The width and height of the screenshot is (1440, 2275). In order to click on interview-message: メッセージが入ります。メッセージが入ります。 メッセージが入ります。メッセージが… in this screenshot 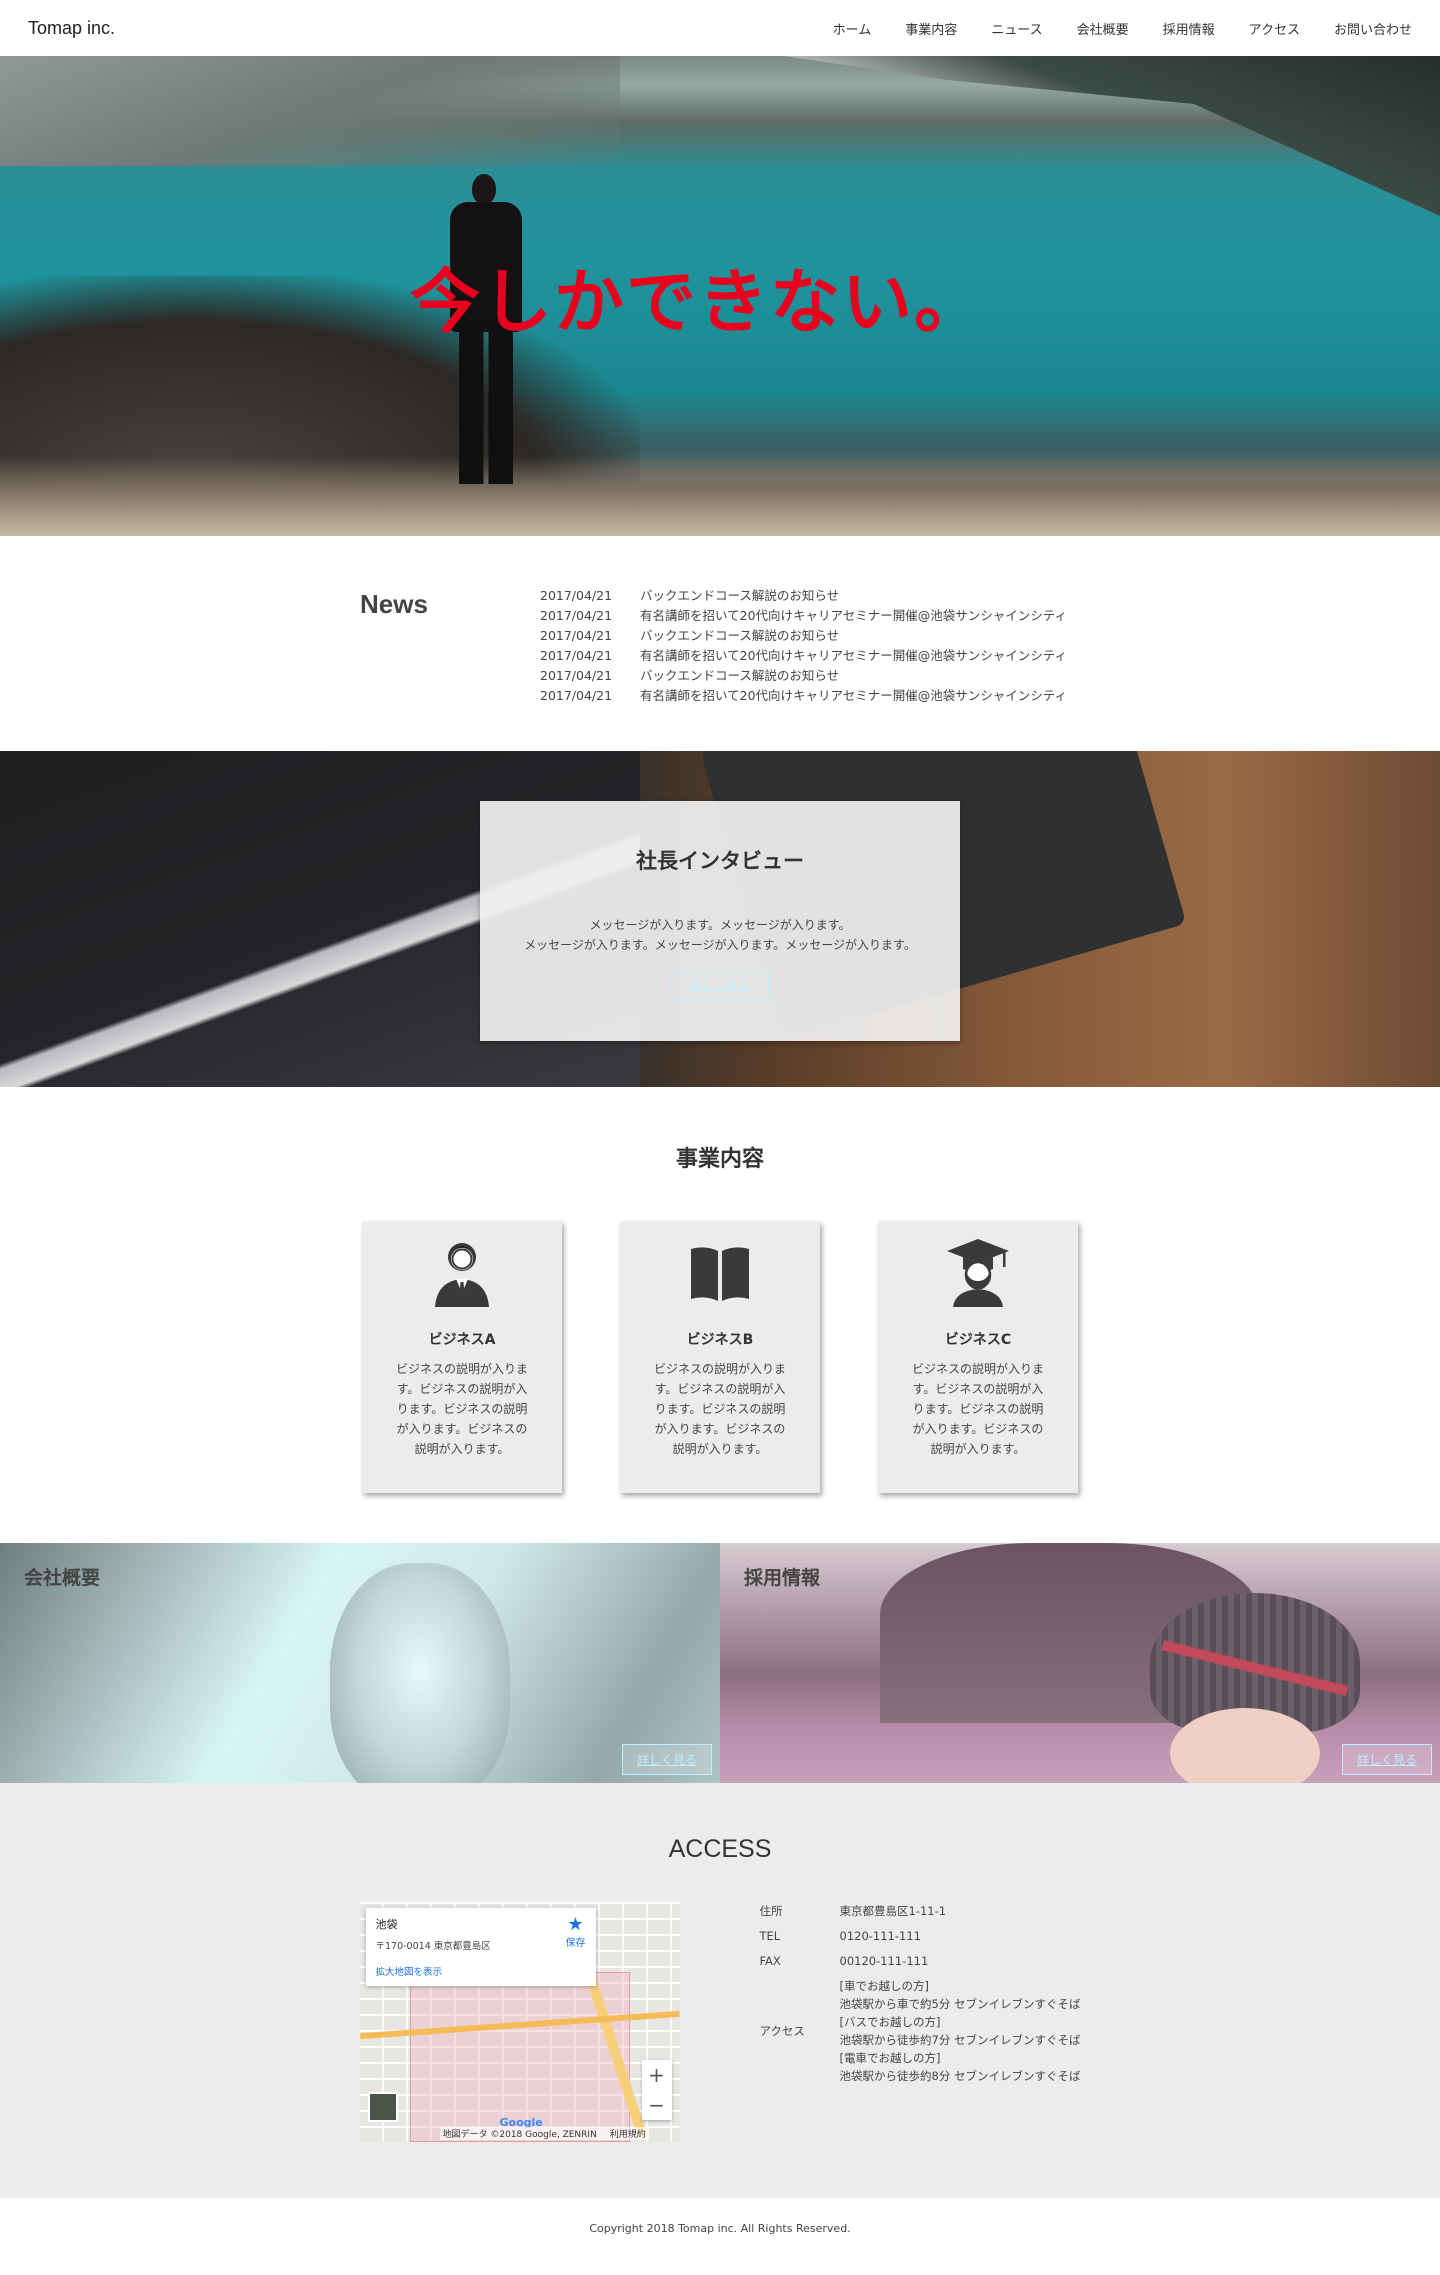, I will do `click(720, 935)`.